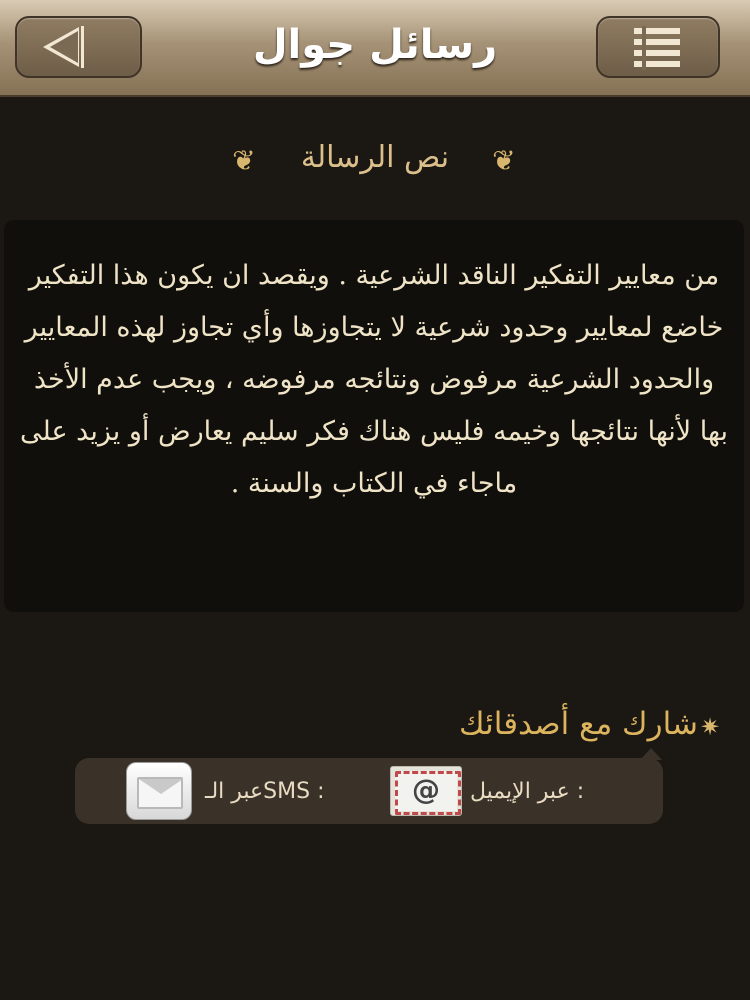 The image size is (750, 1000). Describe the element at coordinates (375, 48) in the screenshot. I see `navigation-bar: رسائل جوال` at that location.